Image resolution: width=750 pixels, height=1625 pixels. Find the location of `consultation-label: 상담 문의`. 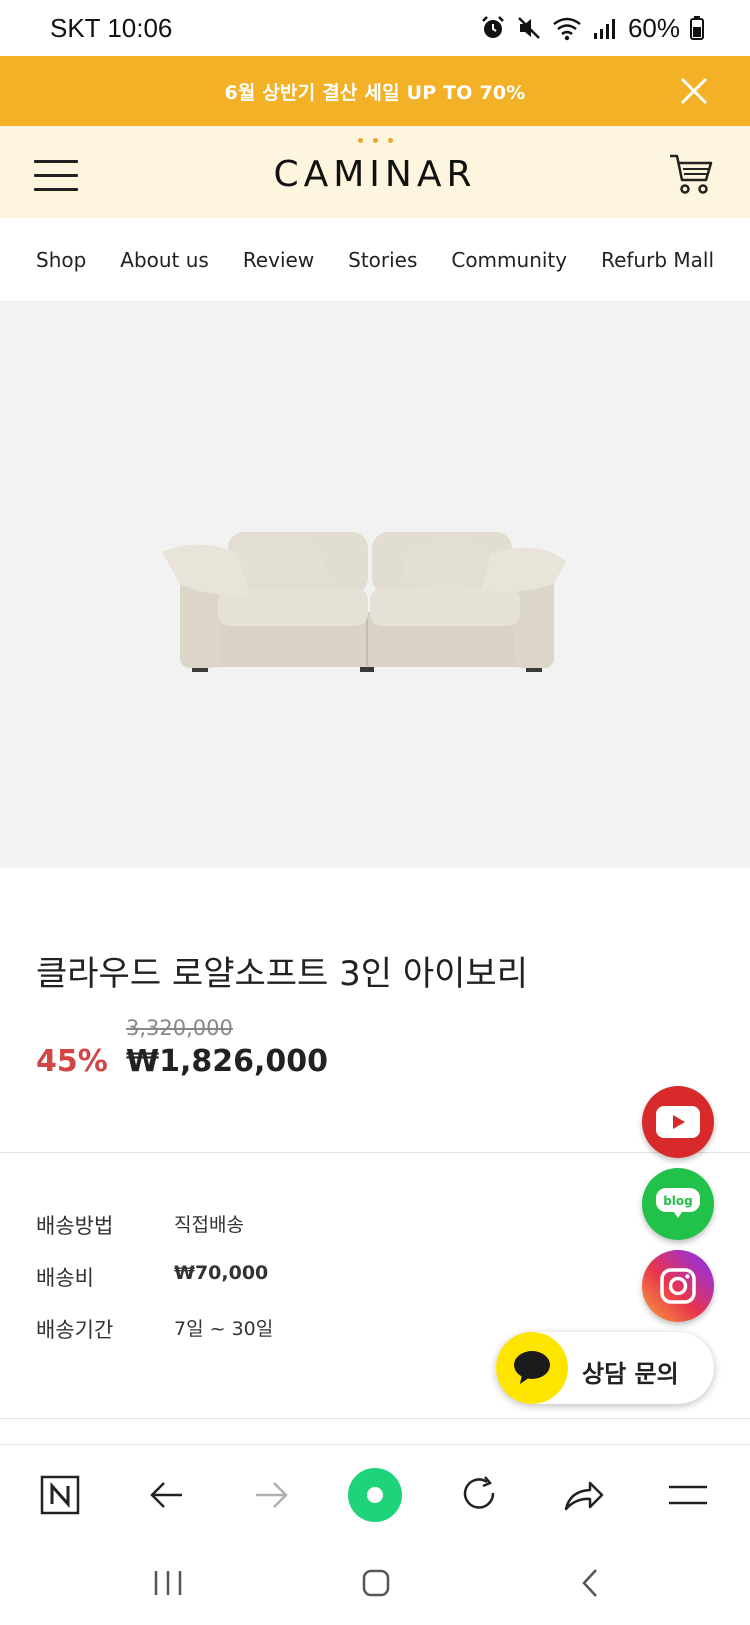

consultation-label: 상담 문의 is located at coordinates (630, 1374).